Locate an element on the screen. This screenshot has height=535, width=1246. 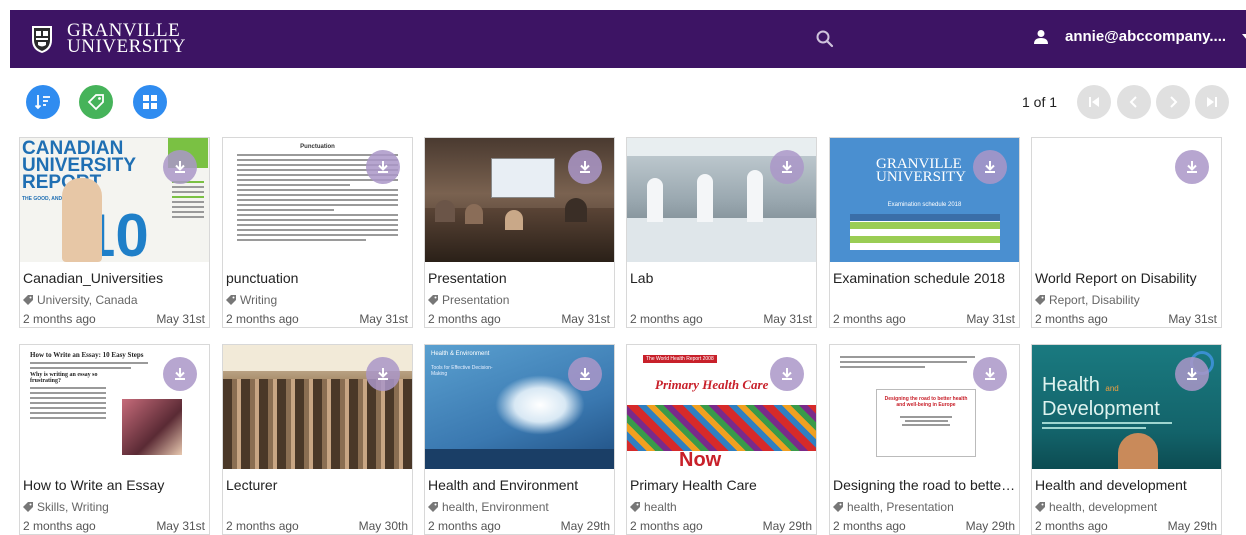
card-tags: Presentation is located at coordinates (468, 300).